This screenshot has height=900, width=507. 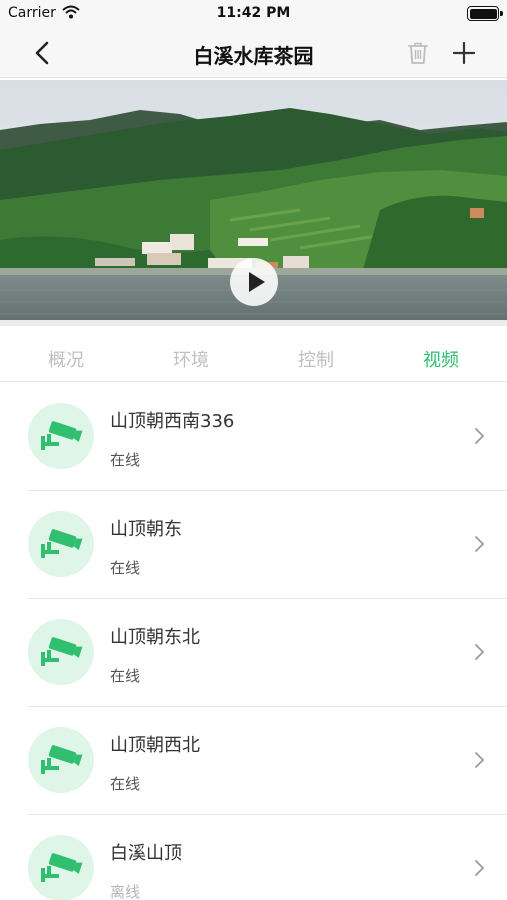 What do you see at coordinates (191, 359) in the screenshot?
I see `tab-environment: 环境` at bounding box center [191, 359].